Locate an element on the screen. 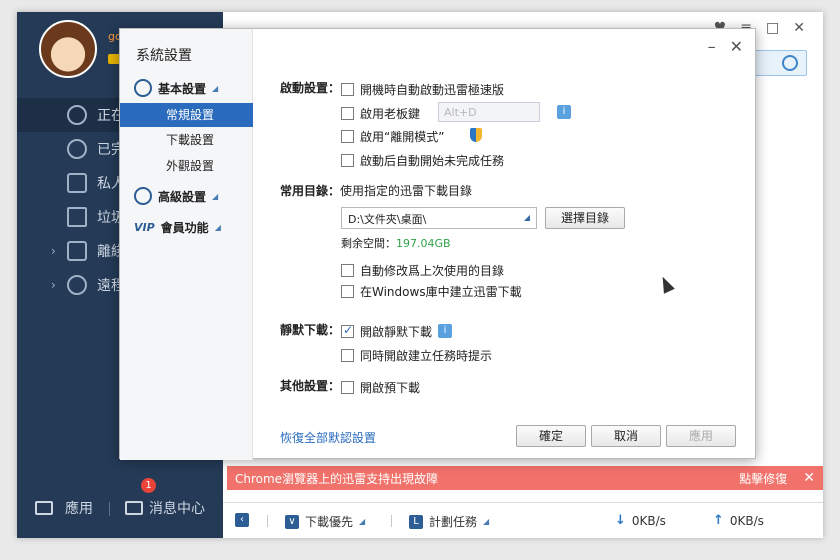 This screenshot has height=560, width=840. message-count-badge: 1 is located at coordinates (148, 485).